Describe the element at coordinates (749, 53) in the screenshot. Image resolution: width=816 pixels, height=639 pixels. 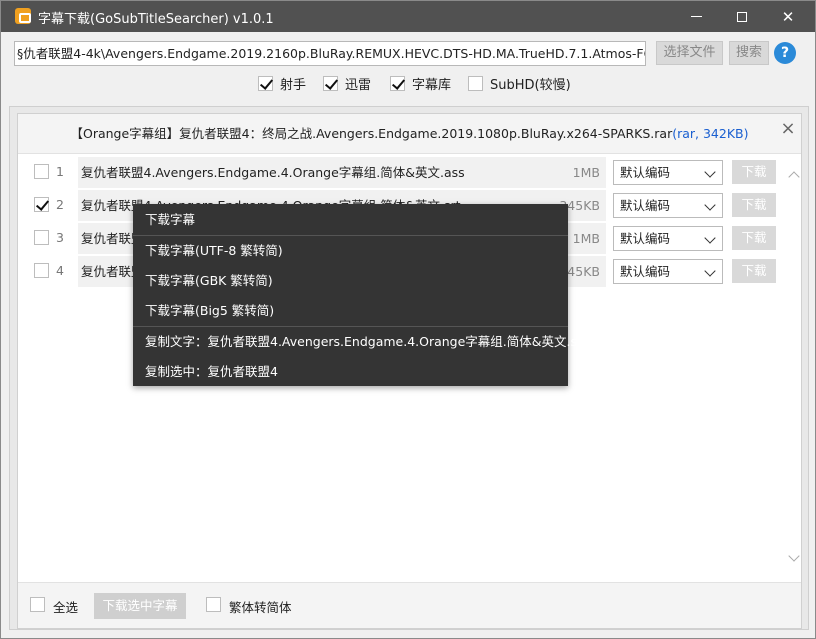
I see `search-button: 搜索` at that location.